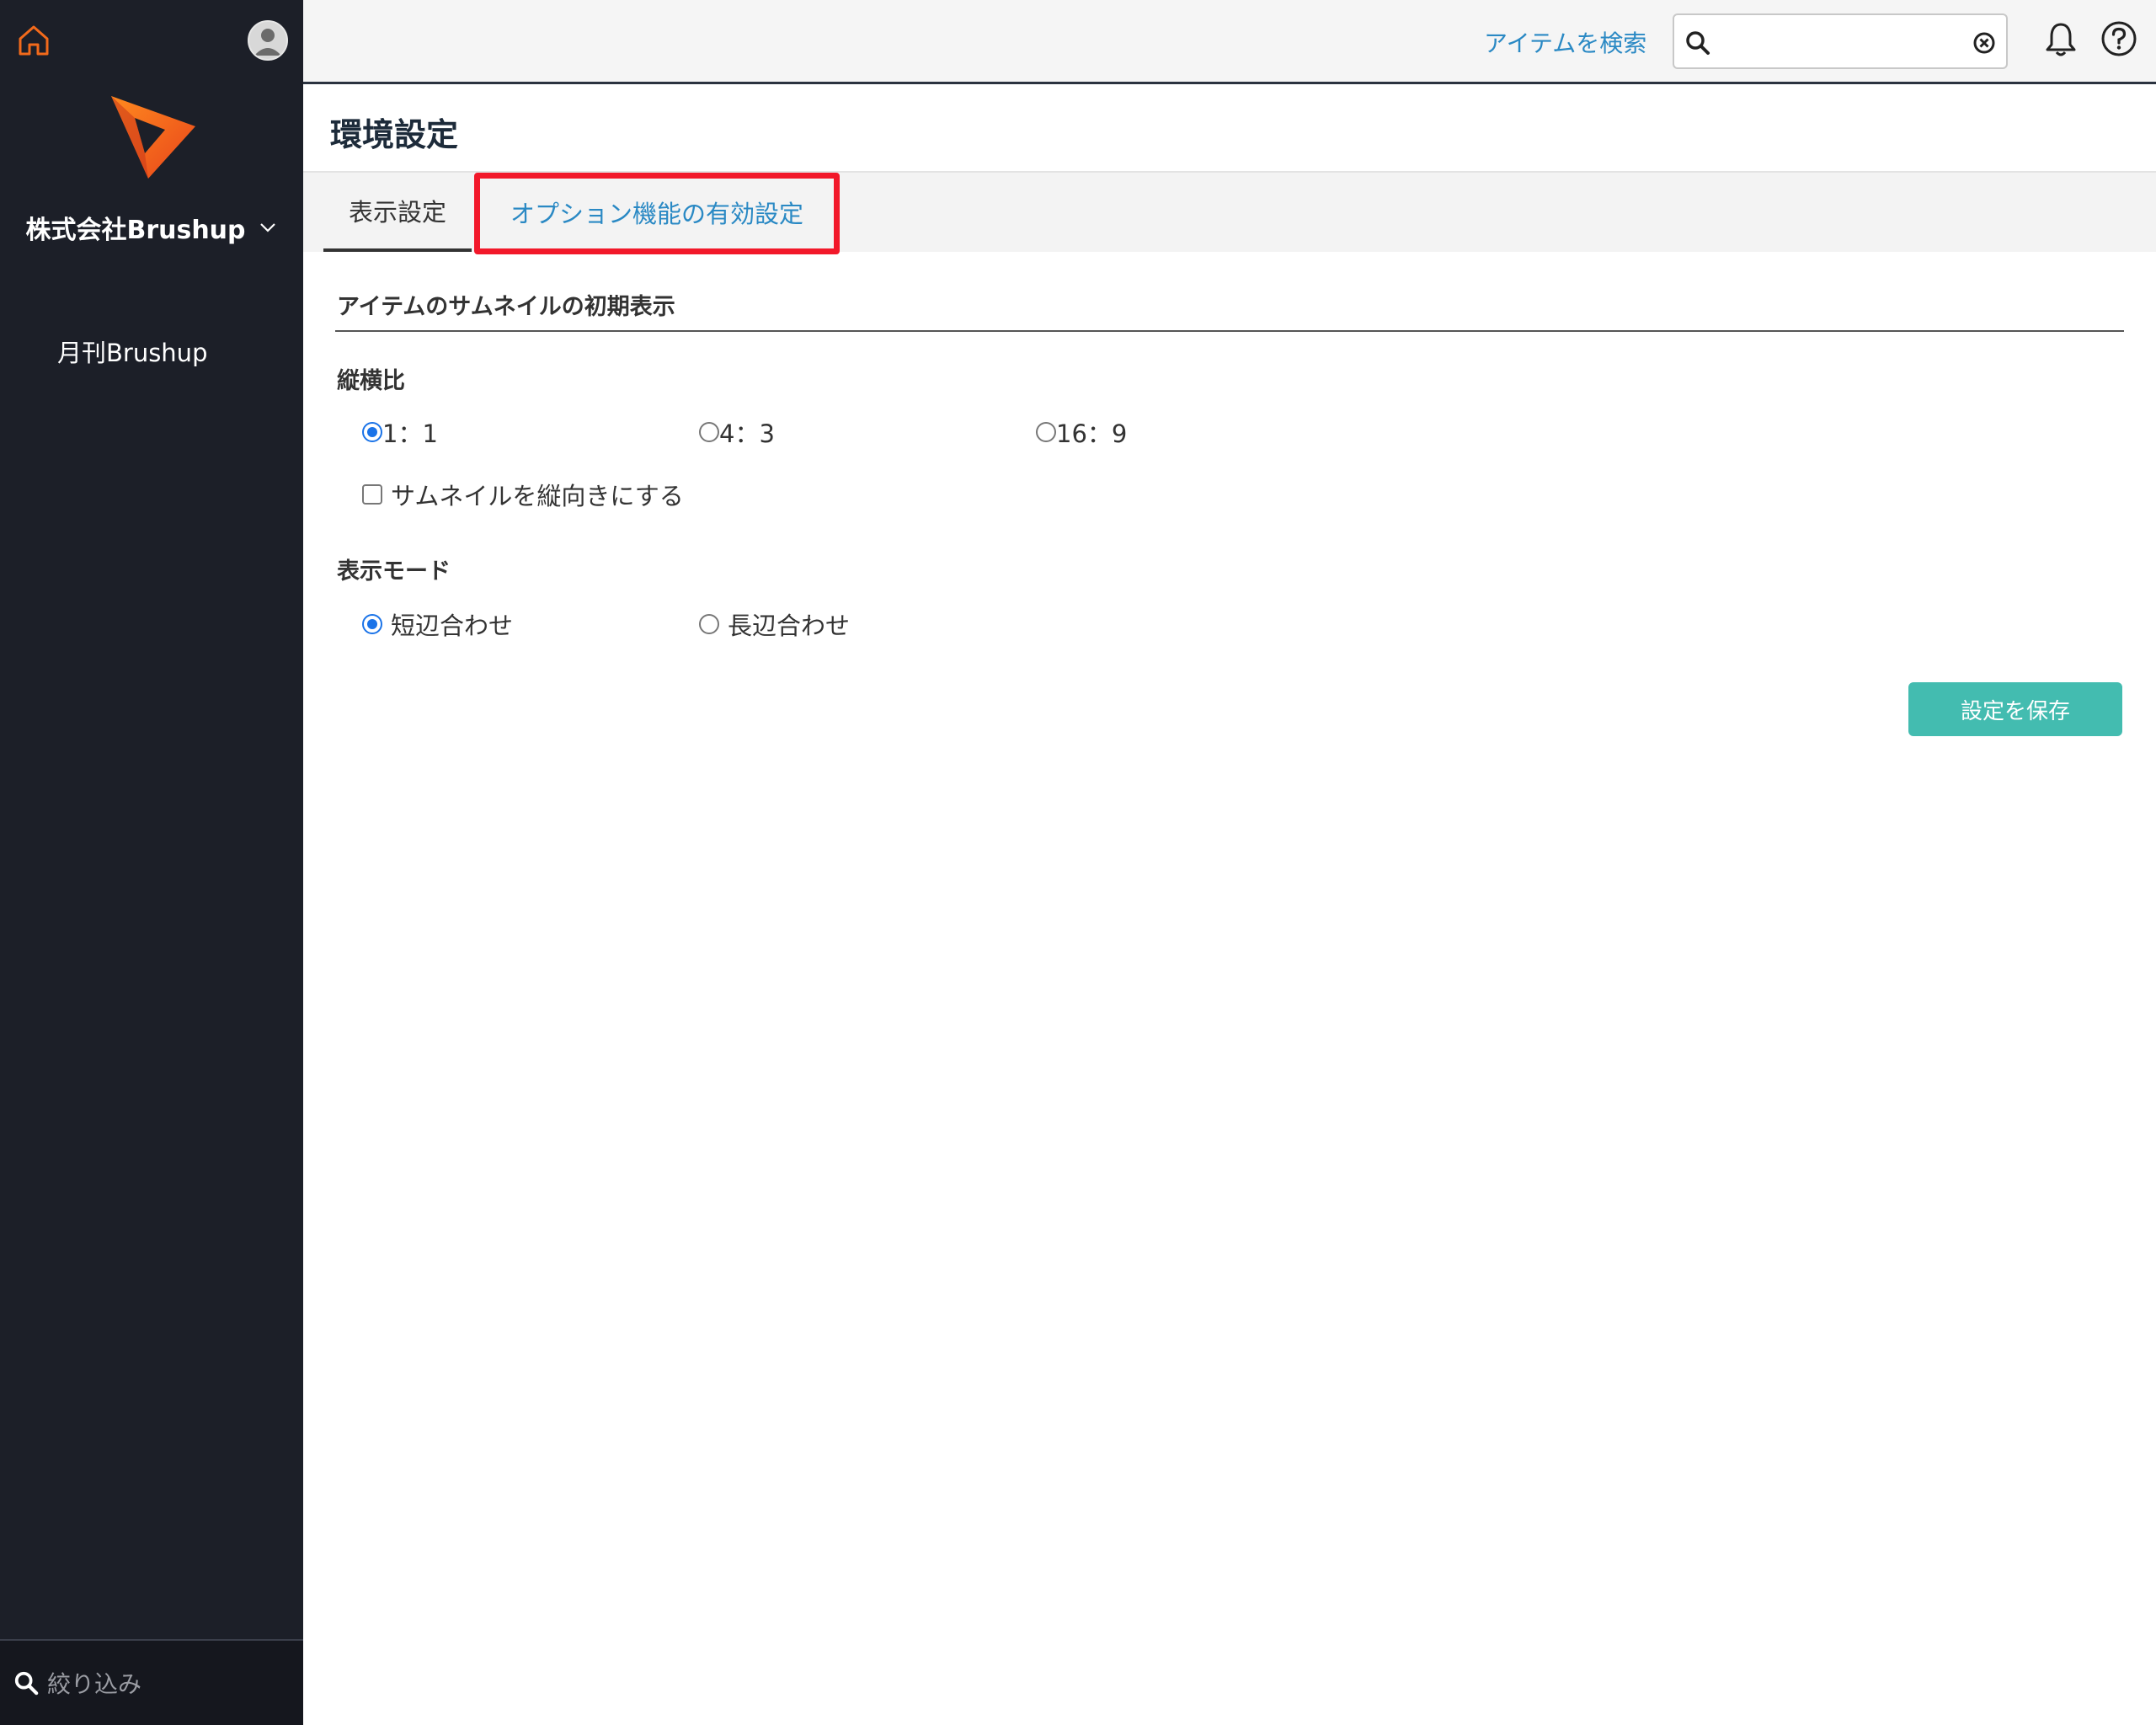 The height and width of the screenshot is (1725, 2156). Describe the element at coordinates (2015, 709) in the screenshot. I see `save-settings-button: 設定を保存` at that location.